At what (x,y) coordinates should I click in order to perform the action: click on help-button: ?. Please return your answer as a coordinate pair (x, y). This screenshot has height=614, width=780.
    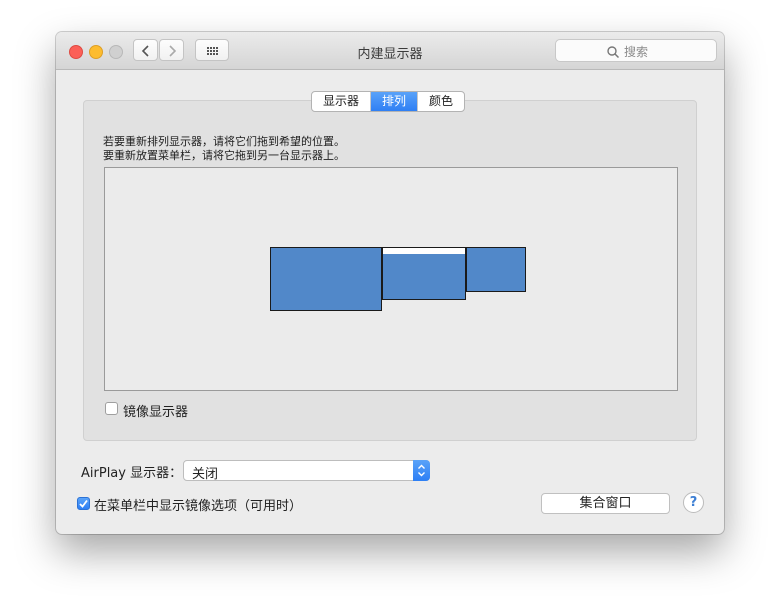
    Looking at the image, I should click on (693, 502).